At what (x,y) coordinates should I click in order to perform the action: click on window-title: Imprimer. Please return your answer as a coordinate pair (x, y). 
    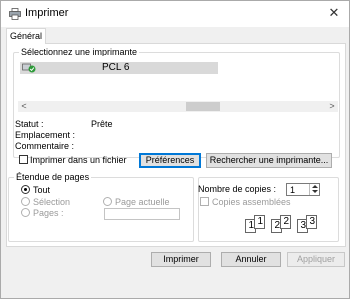
    Looking at the image, I should click on (47, 13).